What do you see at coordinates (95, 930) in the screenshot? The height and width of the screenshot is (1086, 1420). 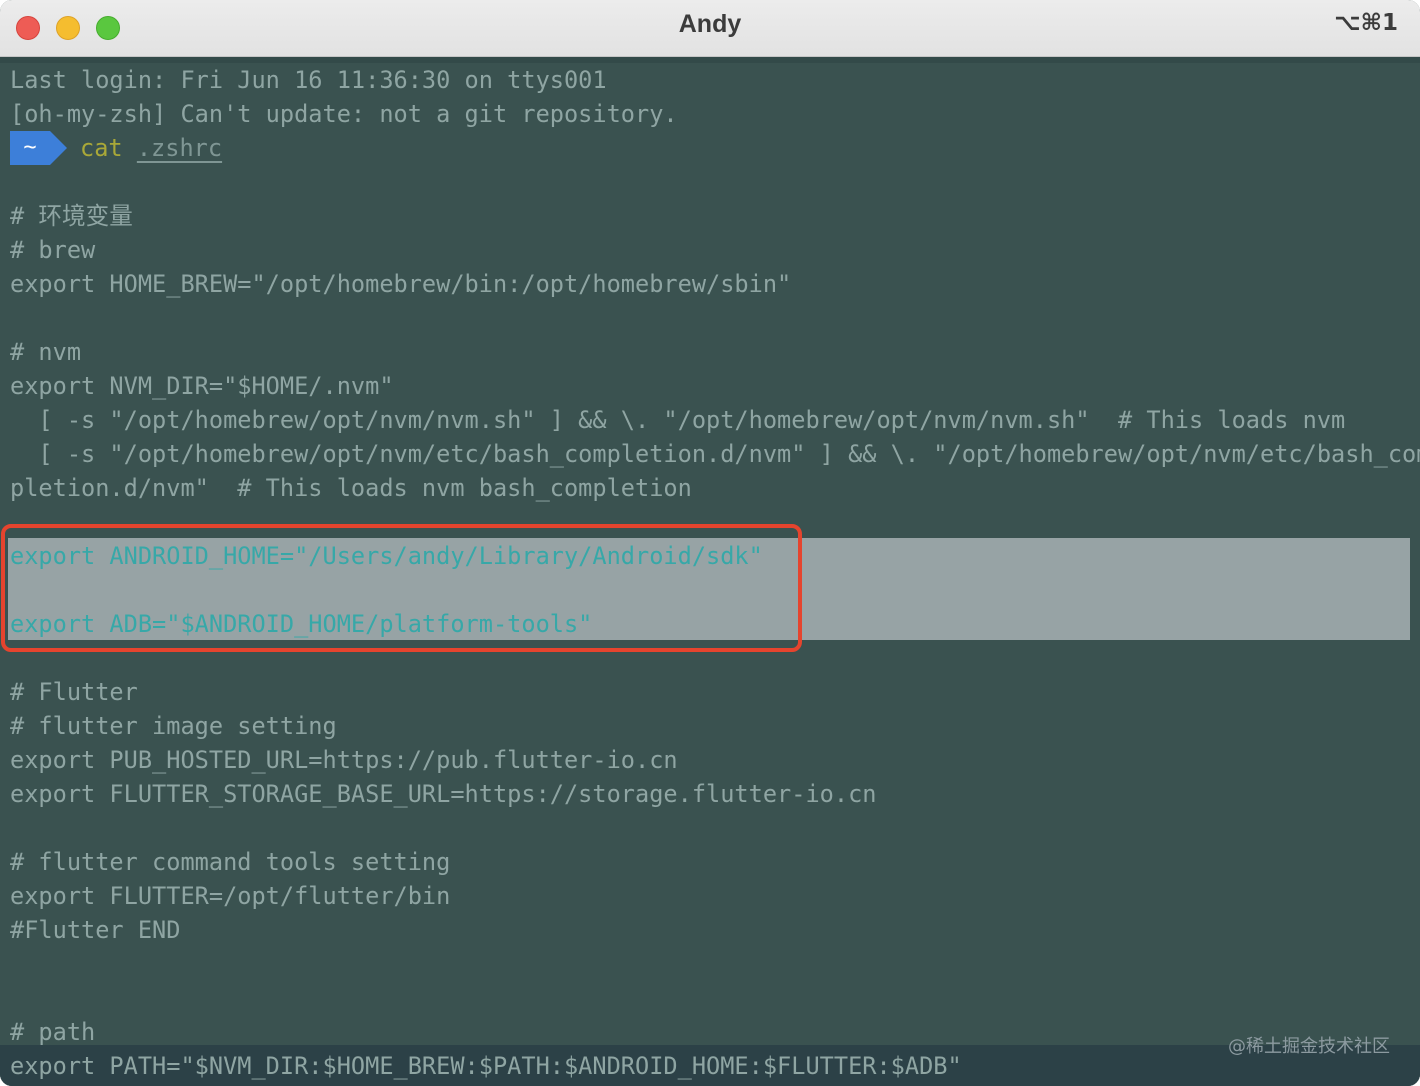 I see `terminal-line: #Flutter END` at bounding box center [95, 930].